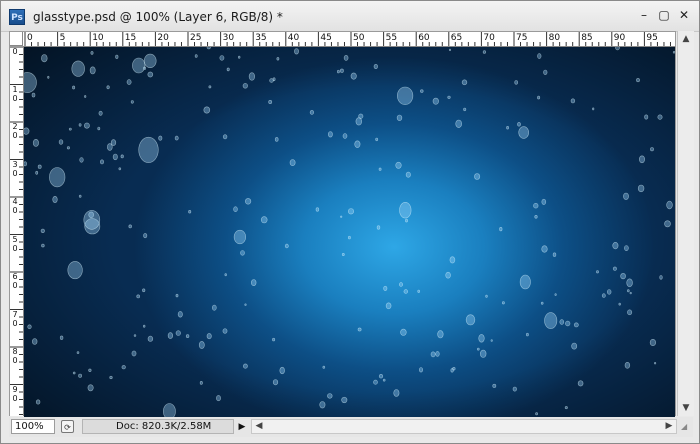 This screenshot has width=700, height=444. I want to click on scroll-left-arrow-icon: ◀, so click(259, 426).